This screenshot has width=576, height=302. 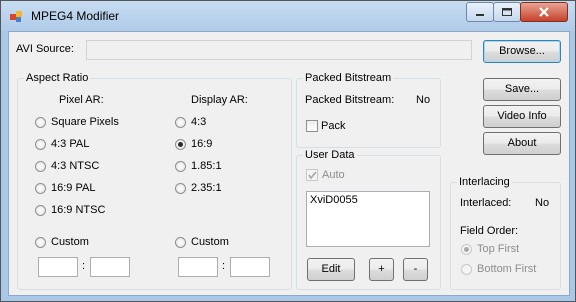 What do you see at coordinates (423, 100) in the screenshot?
I see `packed-bitstream-value: No` at bounding box center [423, 100].